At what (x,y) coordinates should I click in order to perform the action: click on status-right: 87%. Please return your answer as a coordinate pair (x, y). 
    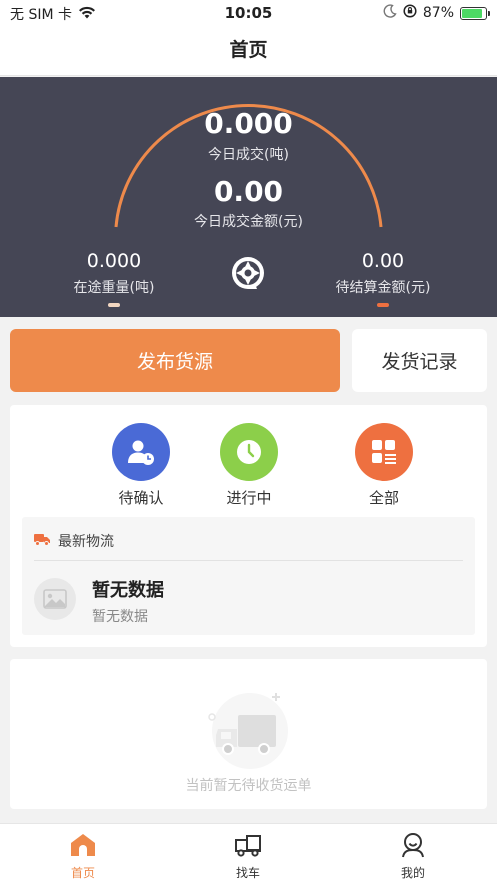
    Looking at the image, I should click on (436, 13).